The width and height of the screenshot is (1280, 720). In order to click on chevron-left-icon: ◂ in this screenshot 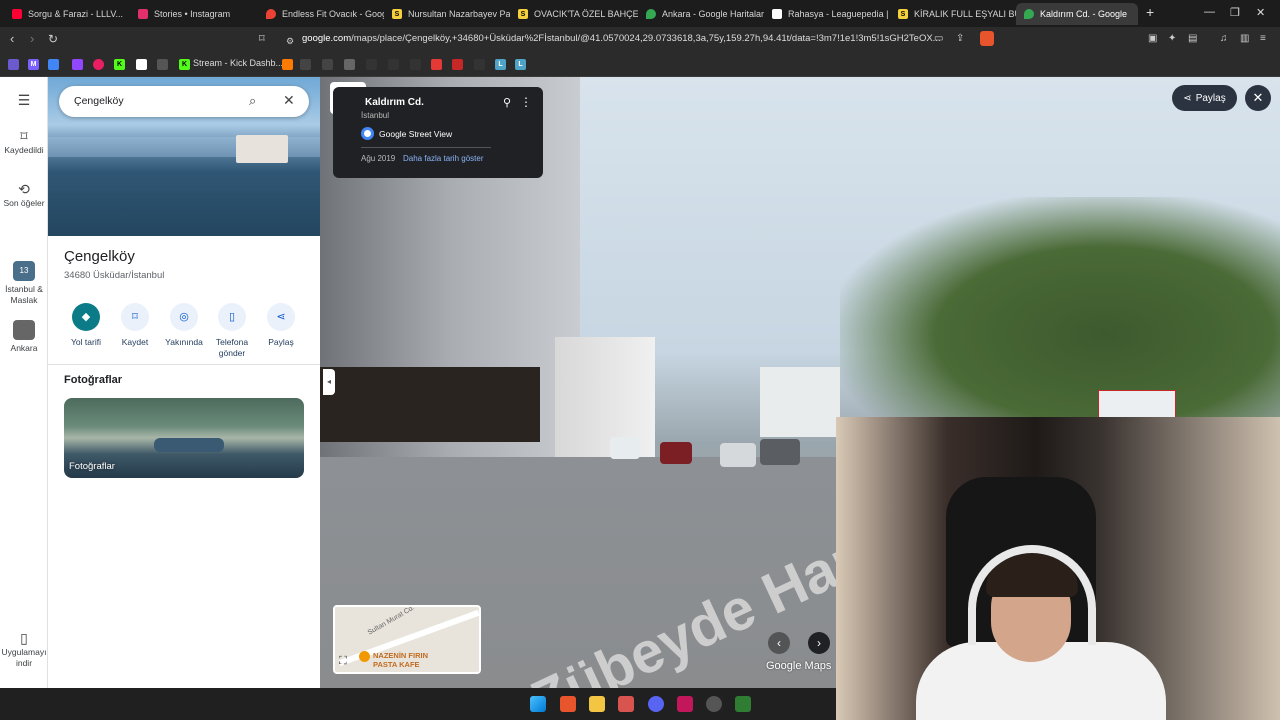, I will do `click(328, 381)`.